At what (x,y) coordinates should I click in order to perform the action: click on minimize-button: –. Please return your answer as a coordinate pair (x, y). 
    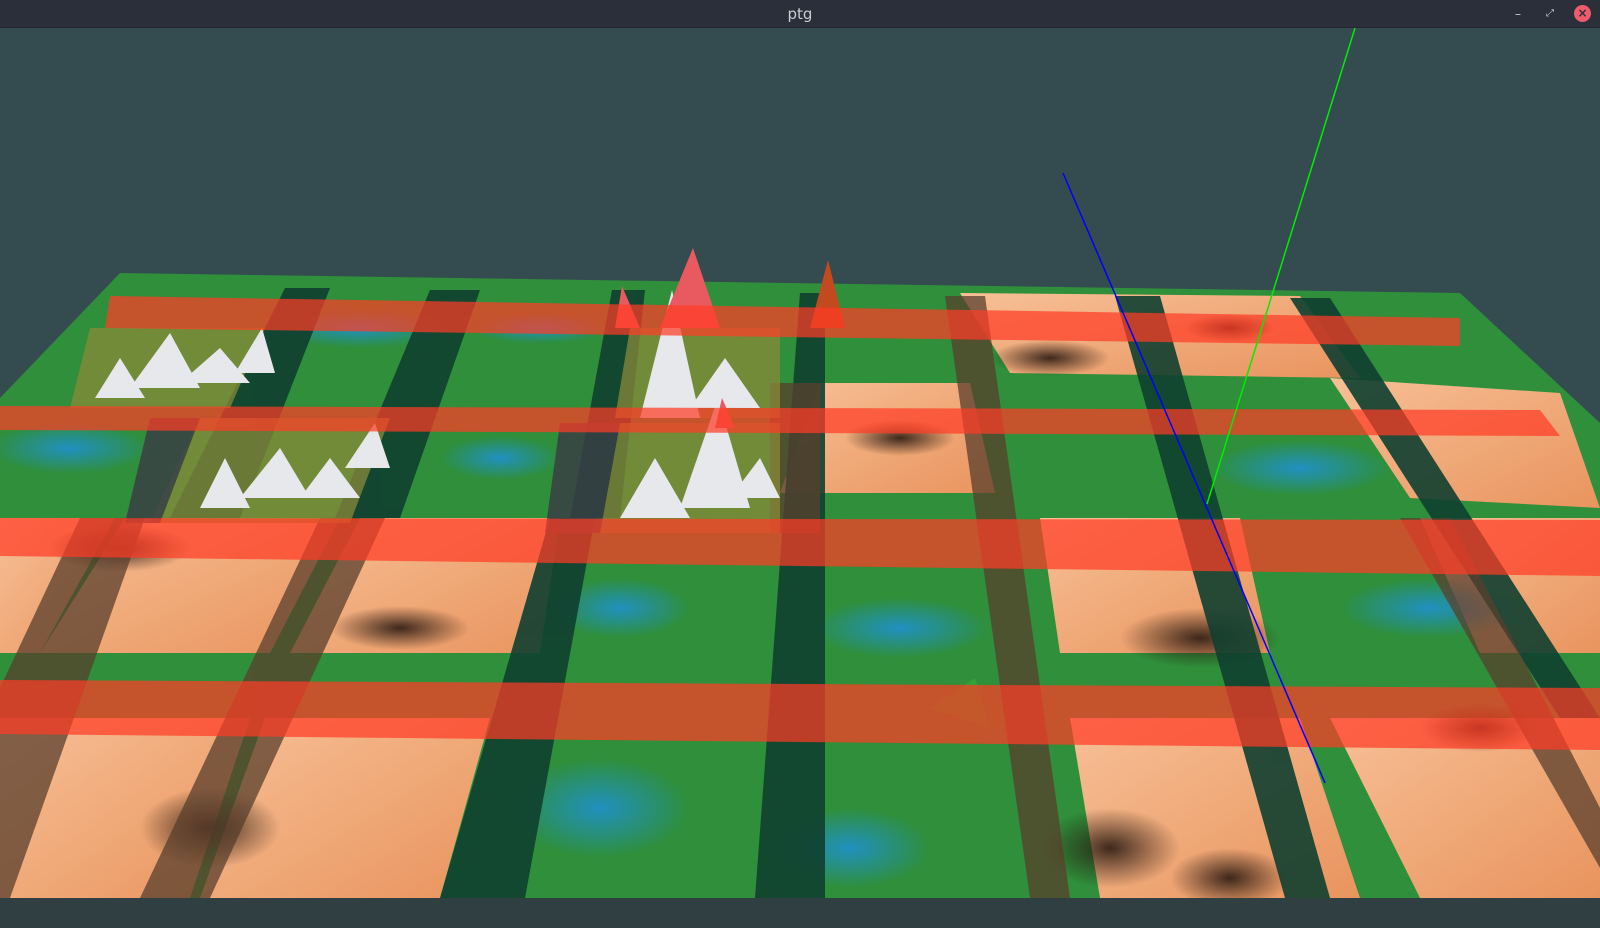
    Looking at the image, I should click on (1518, 14).